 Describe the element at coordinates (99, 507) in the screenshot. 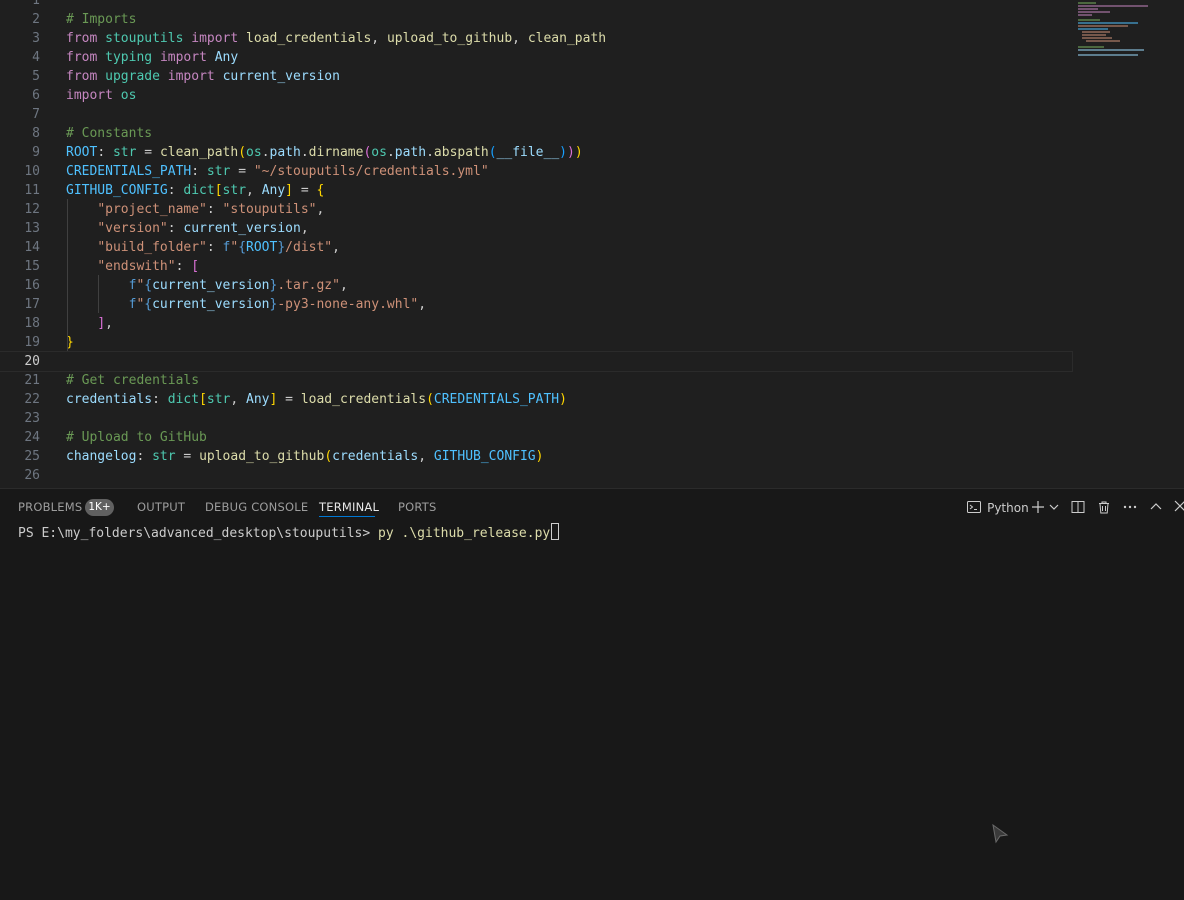

I see `problems-count-badge: 1K+` at that location.